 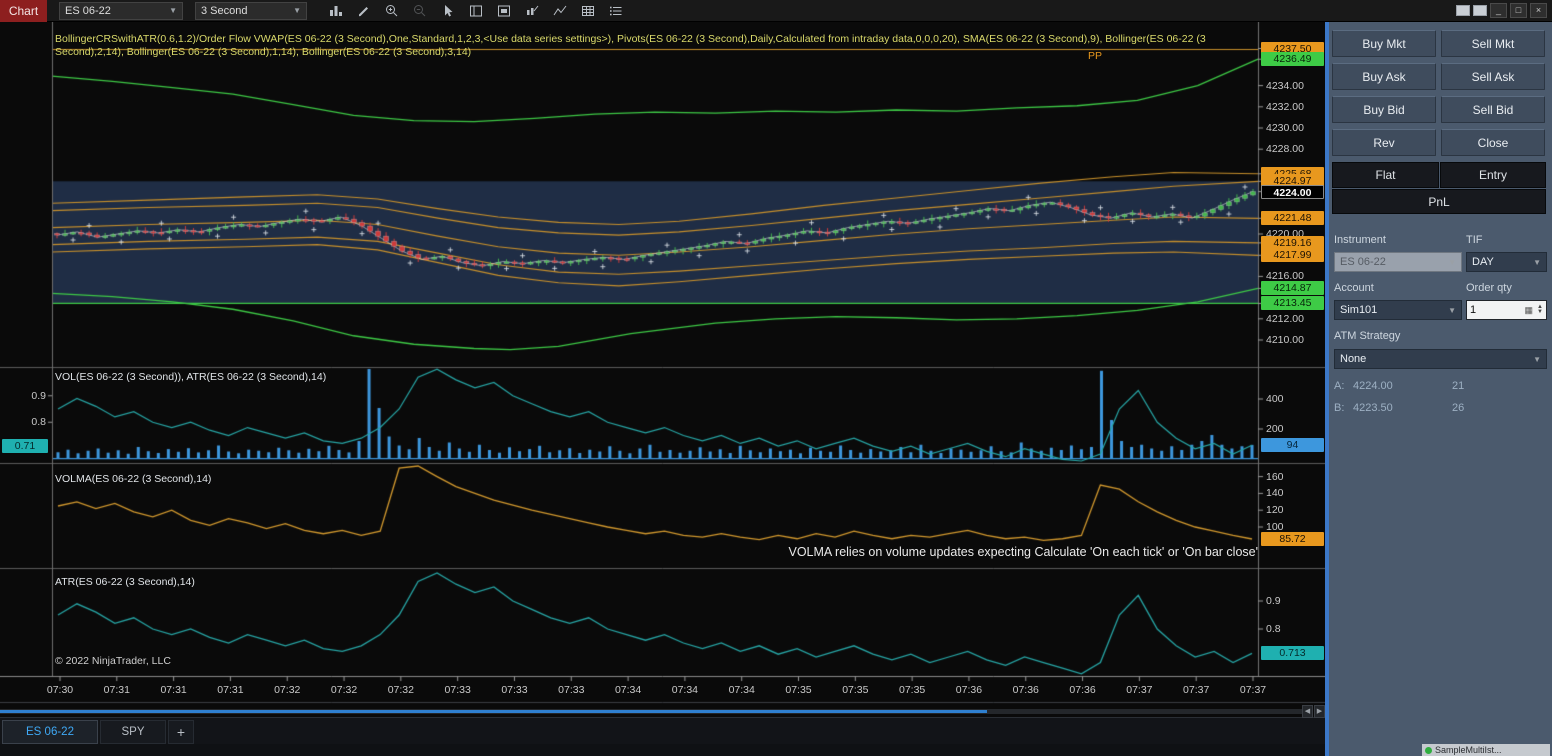 I want to click on instrument-selector-value: ES 06-22, so click(x=88, y=10).